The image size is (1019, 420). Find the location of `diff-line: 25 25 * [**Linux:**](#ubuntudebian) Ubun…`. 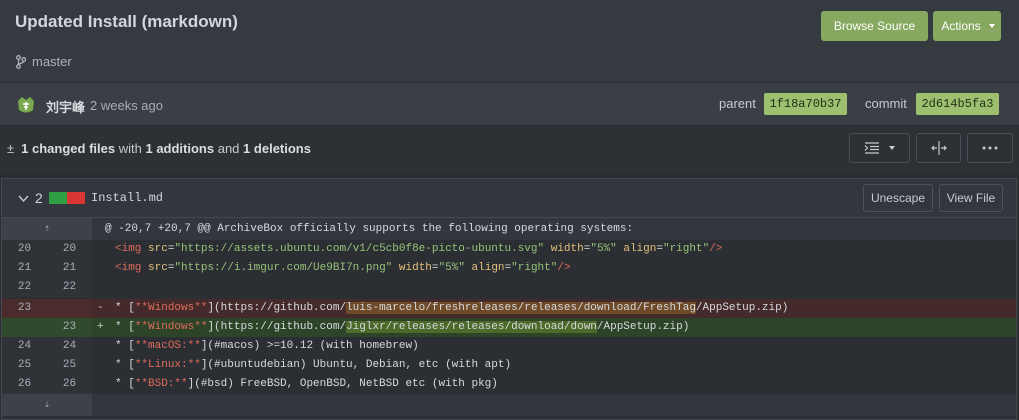

diff-line: 25 25 * [**Linux:**](#ubuntudebian) Ubun… is located at coordinates (509, 365).